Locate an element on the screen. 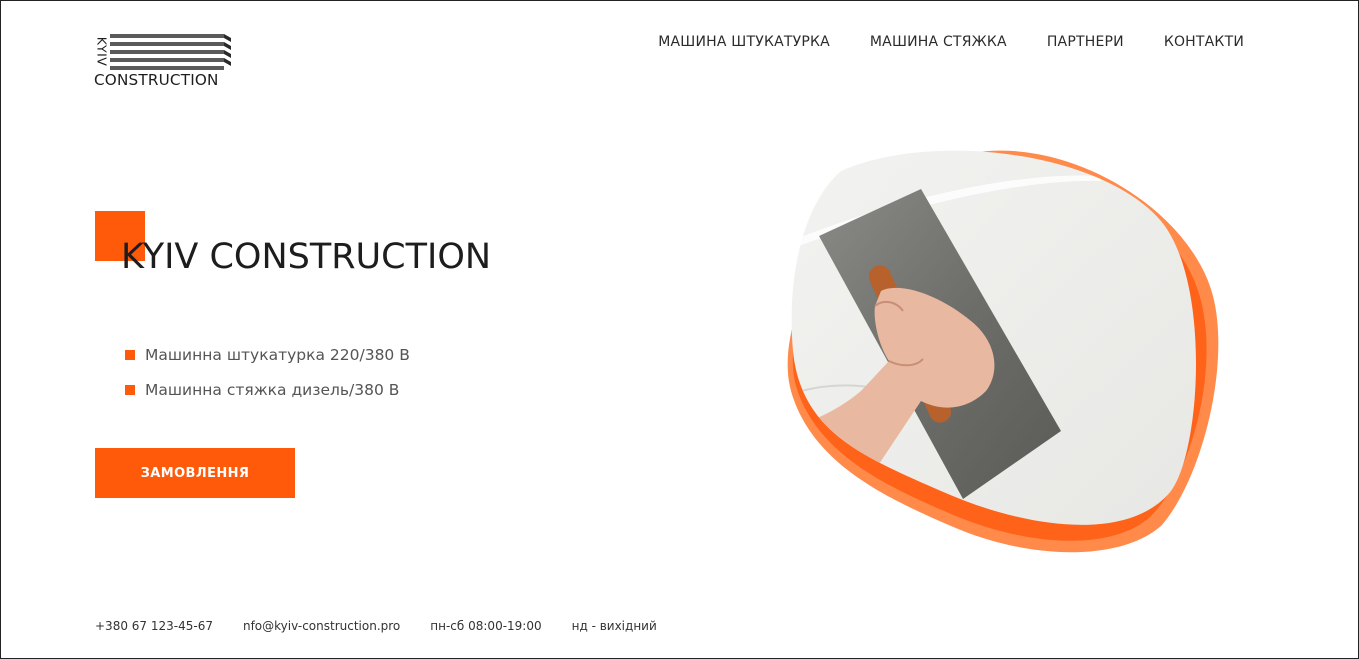  nav-item-partners: ПАРТНЕРИ is located at coordinates (1085, 42).